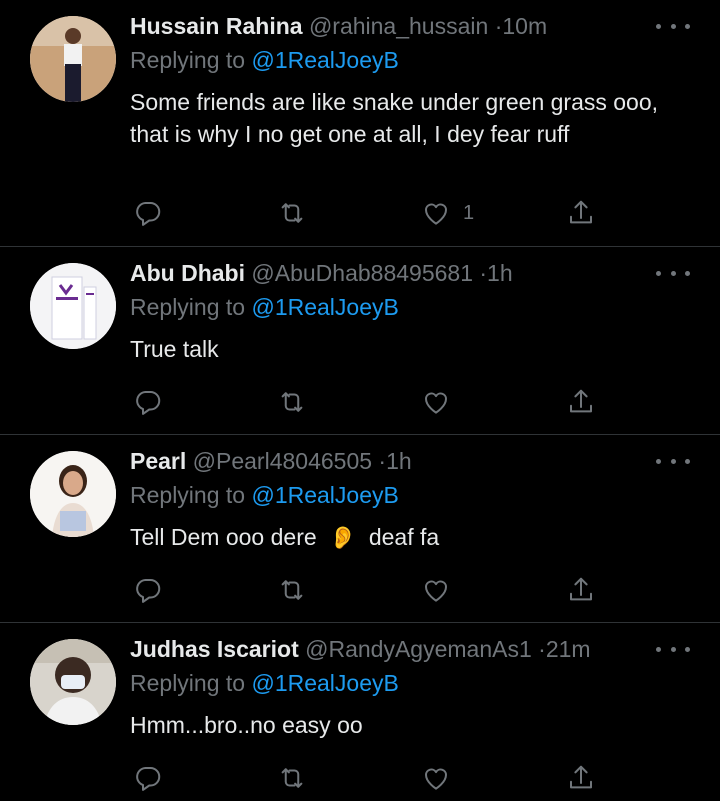 This screenshot has height=801, width=720. Describe the element at coordinates (524, 26) in the screenshot. I see `timestamp: 10m` at that location.